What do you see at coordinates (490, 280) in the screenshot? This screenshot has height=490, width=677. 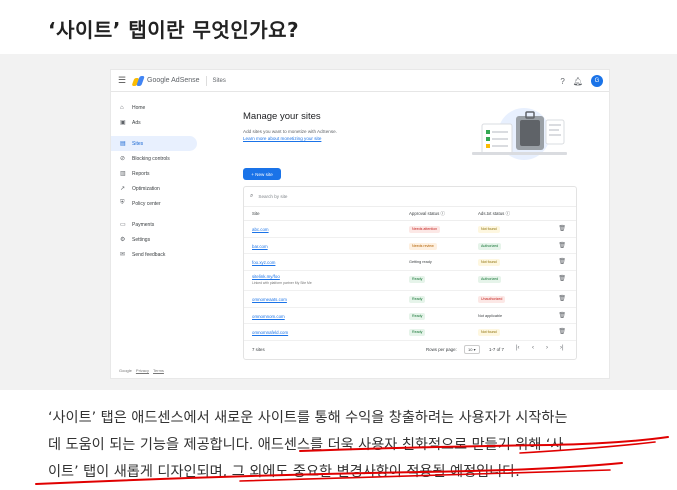 I see `adstxt-status-badge: Authorized` at bounding box center [490, 280].